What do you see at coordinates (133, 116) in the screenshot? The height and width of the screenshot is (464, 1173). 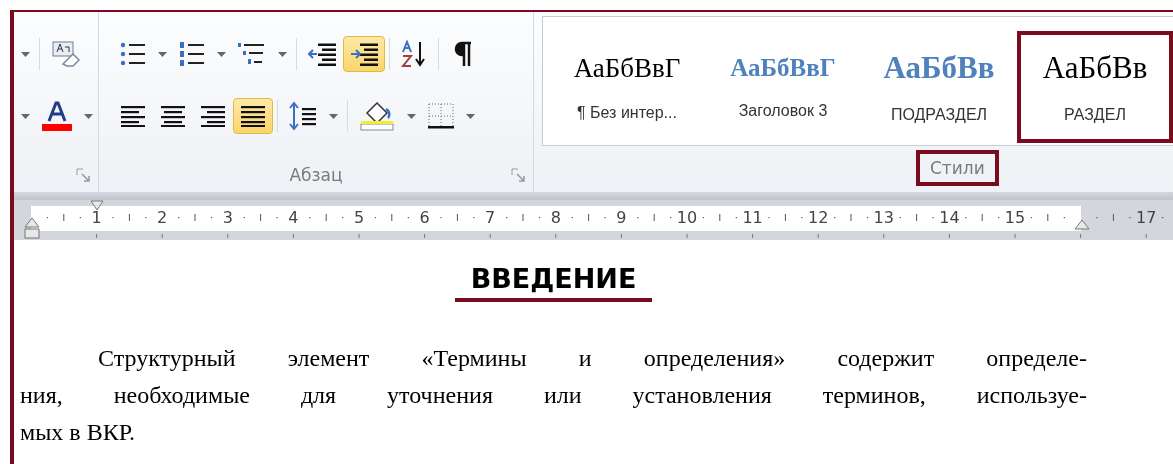 I see `align-left-icon` at bounding box center [133, 116].